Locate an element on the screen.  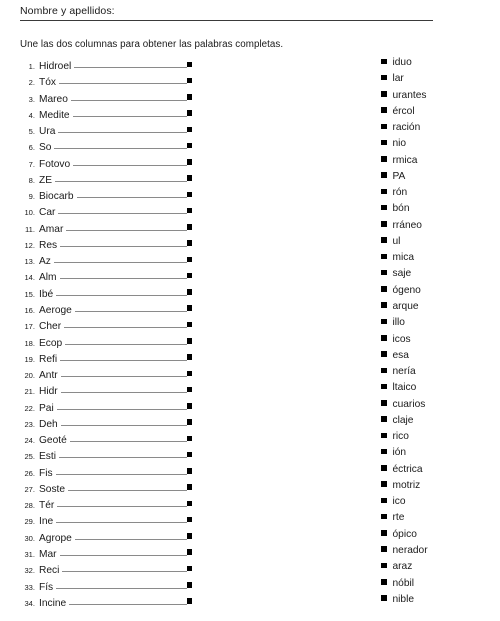
student-name-writing-line is located at coordinates (226, 20).